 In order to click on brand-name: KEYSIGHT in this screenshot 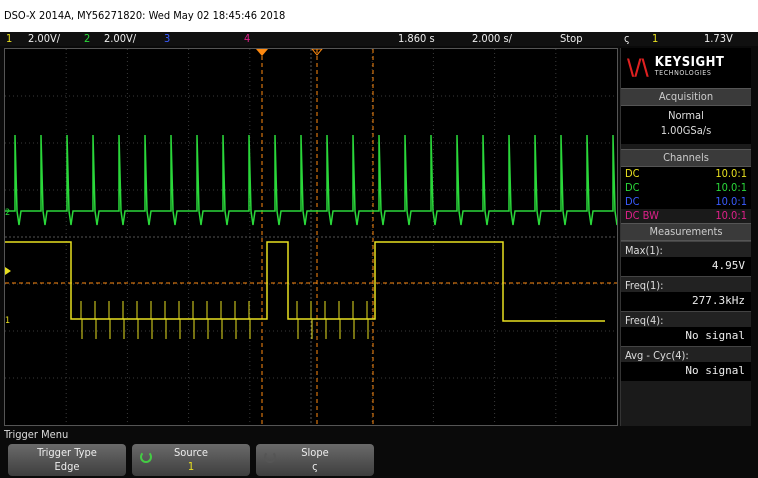, I will do `click(689, 62)`.